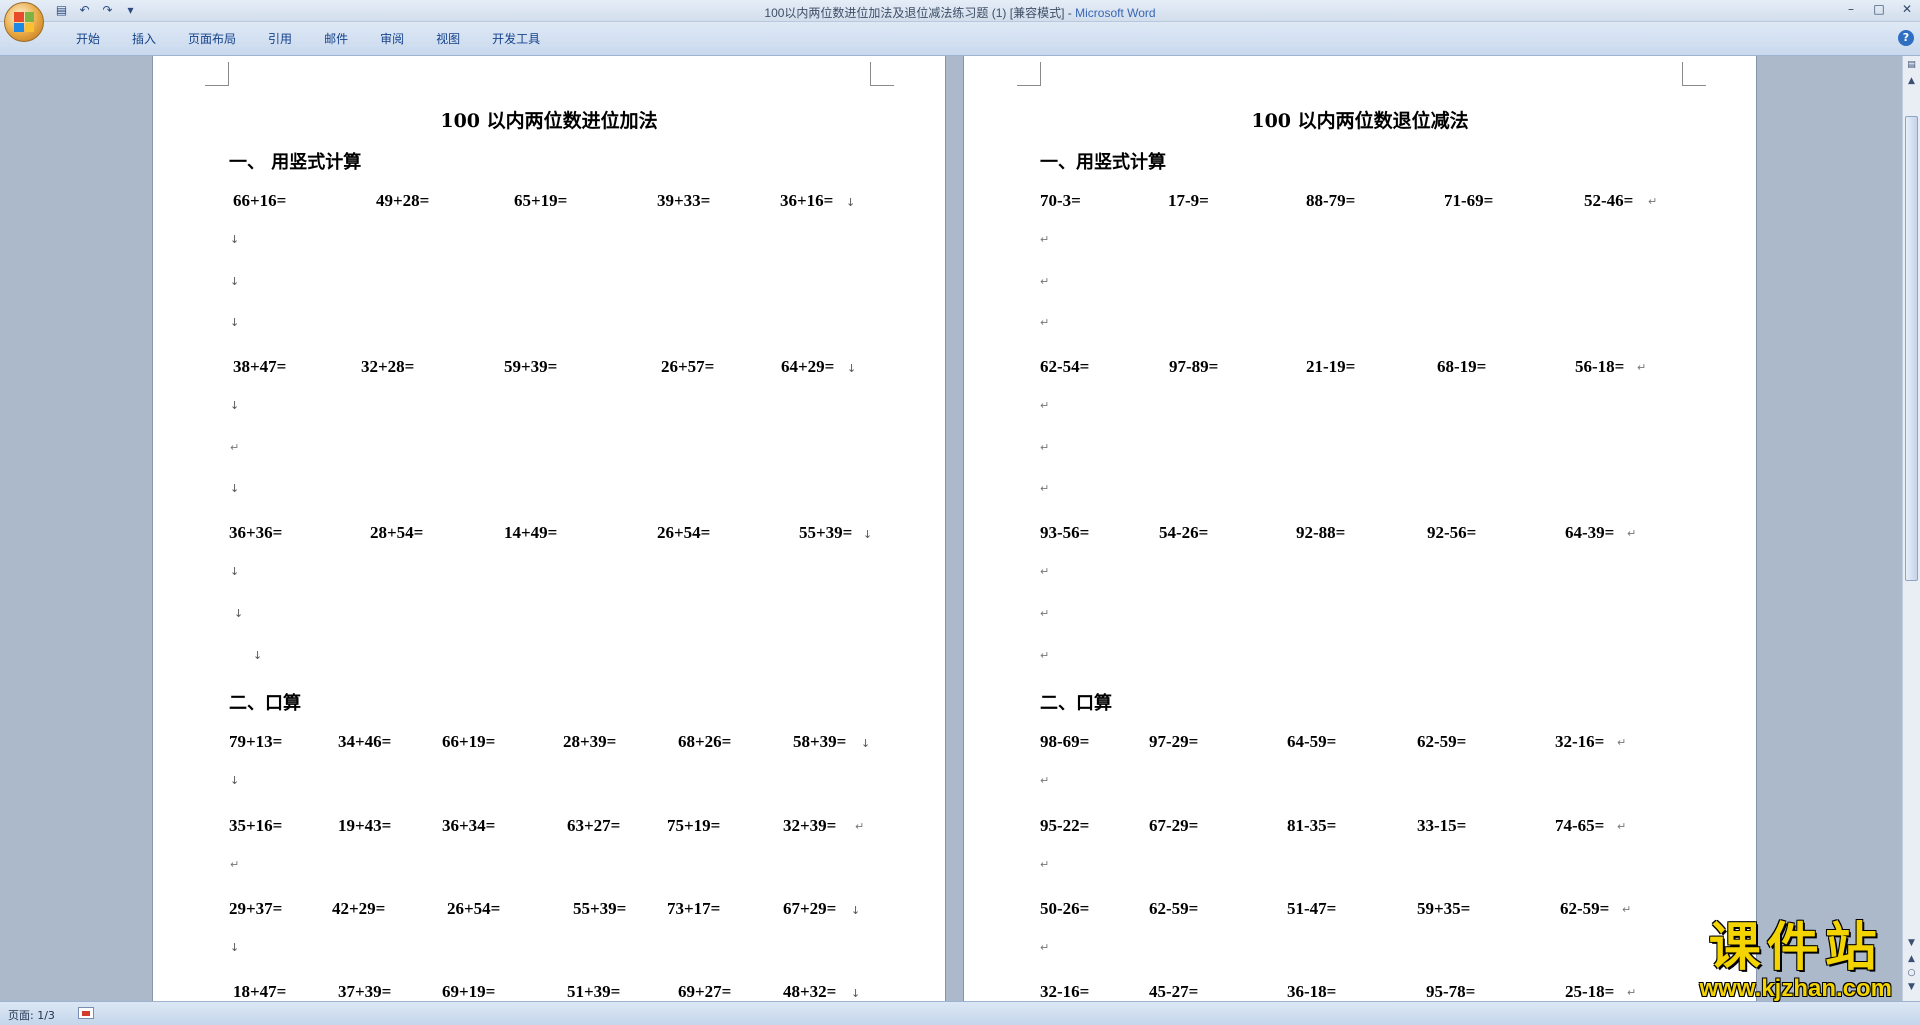 The image size is (1920, 1025). What do you see at coordinates (688, 366) in the screenshot?
I see `problem: 26+57=` at bounding box center [688, 366].